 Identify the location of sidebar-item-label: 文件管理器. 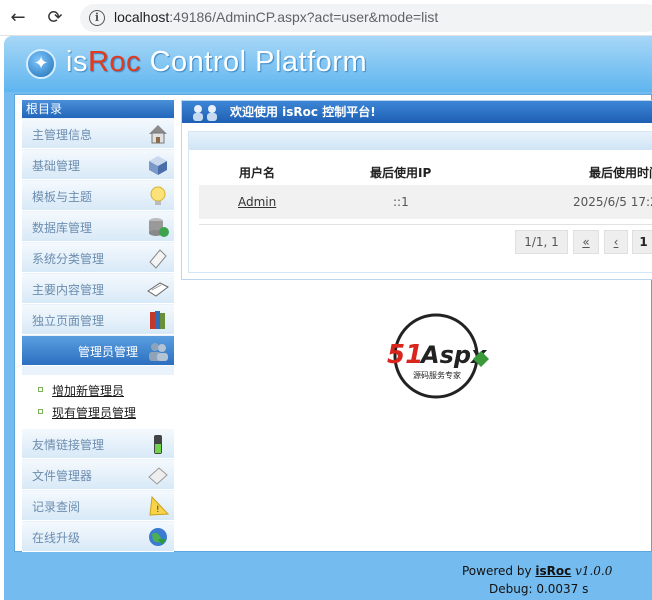
(62, 476).